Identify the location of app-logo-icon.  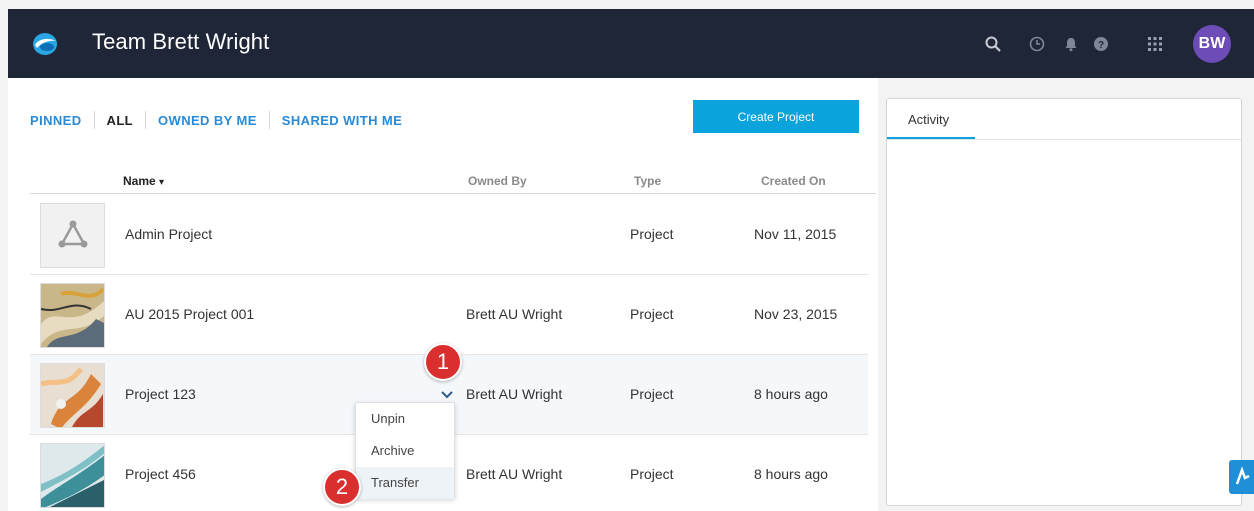
(45, 44).